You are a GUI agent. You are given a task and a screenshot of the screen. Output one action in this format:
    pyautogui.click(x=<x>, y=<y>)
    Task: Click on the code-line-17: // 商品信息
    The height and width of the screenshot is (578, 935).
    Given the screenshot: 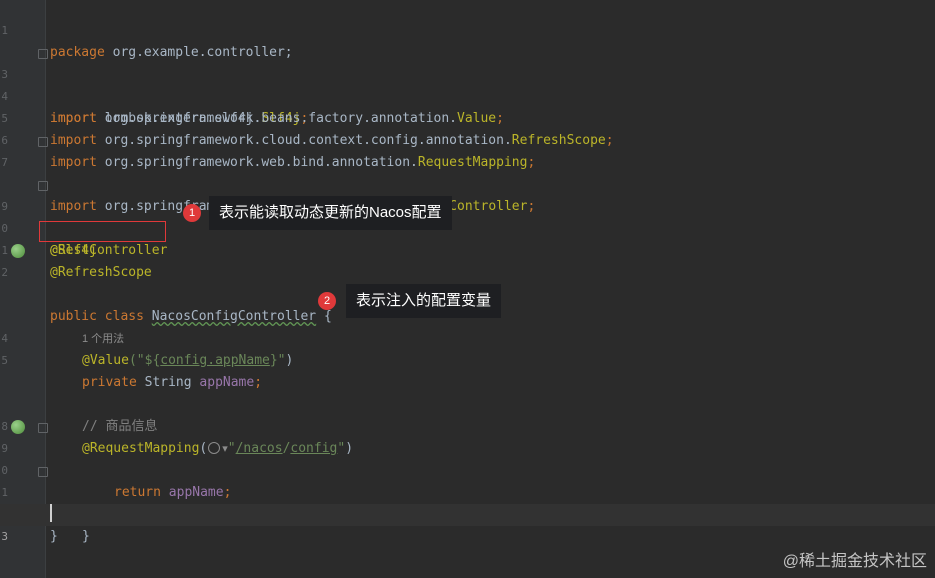 What is the action you would take?
    pyautogui.click(x=467, y=403)
    